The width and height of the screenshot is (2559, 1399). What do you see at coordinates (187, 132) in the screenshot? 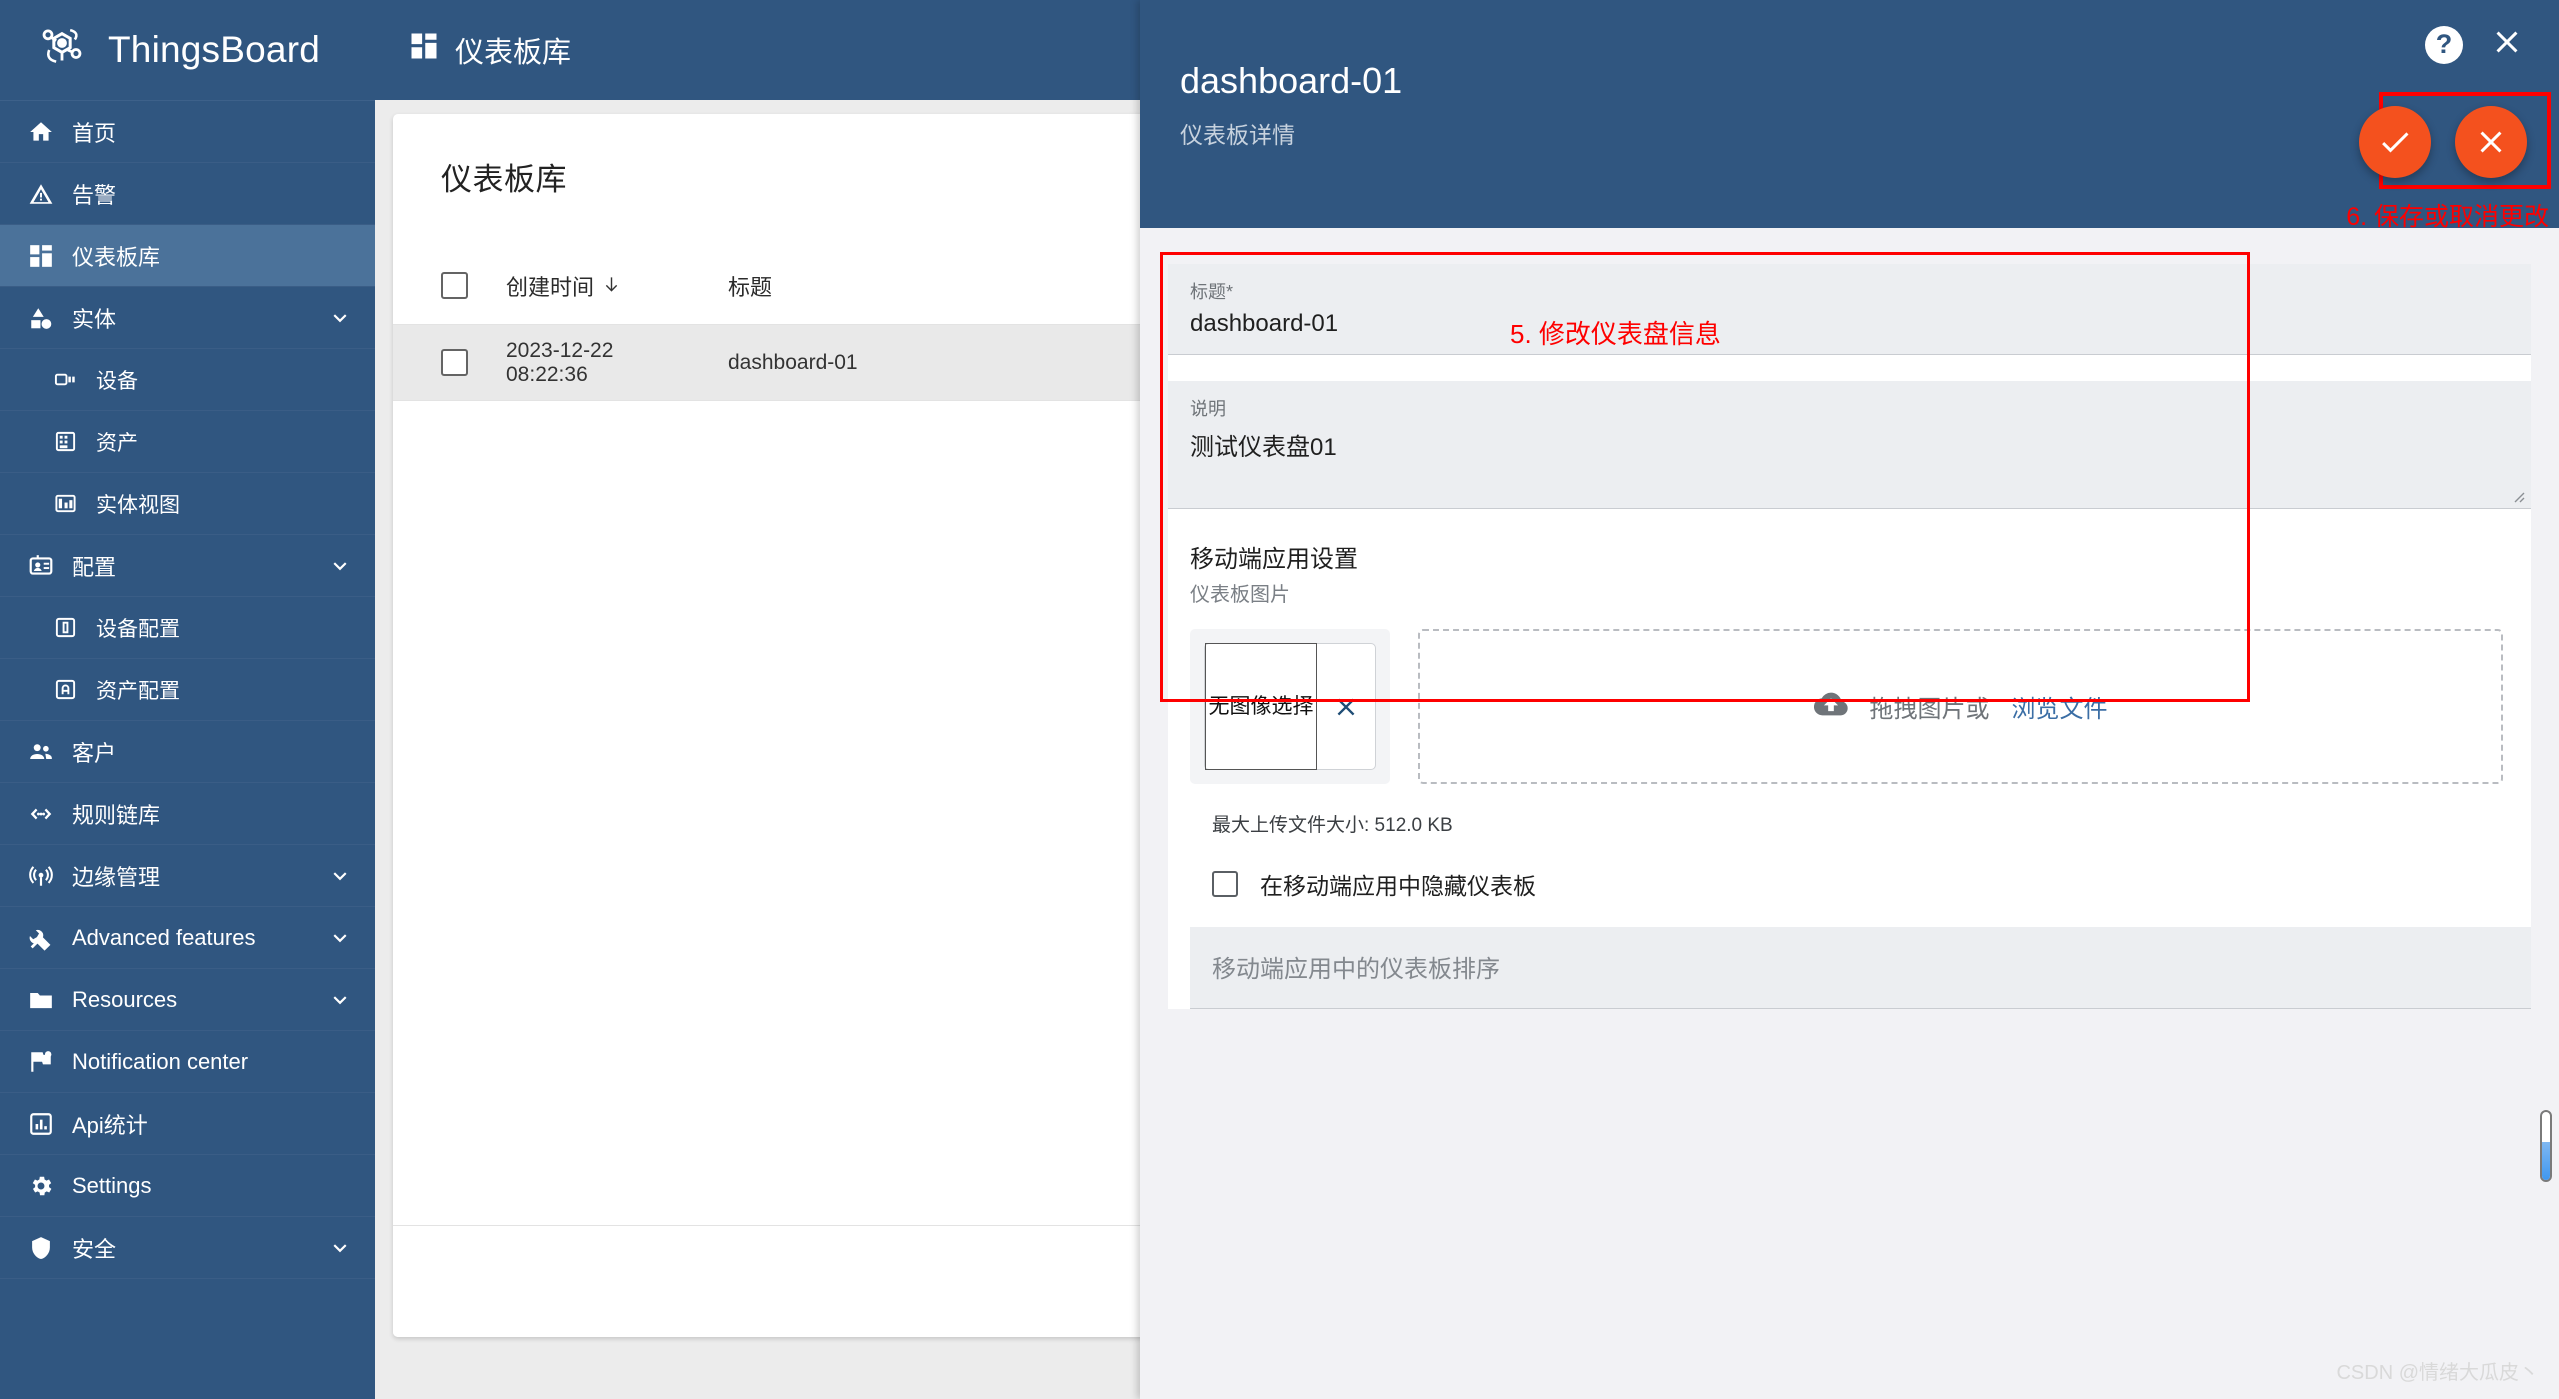
I see `sidebar-item-0: 首页` at bounding box center [187, 132].